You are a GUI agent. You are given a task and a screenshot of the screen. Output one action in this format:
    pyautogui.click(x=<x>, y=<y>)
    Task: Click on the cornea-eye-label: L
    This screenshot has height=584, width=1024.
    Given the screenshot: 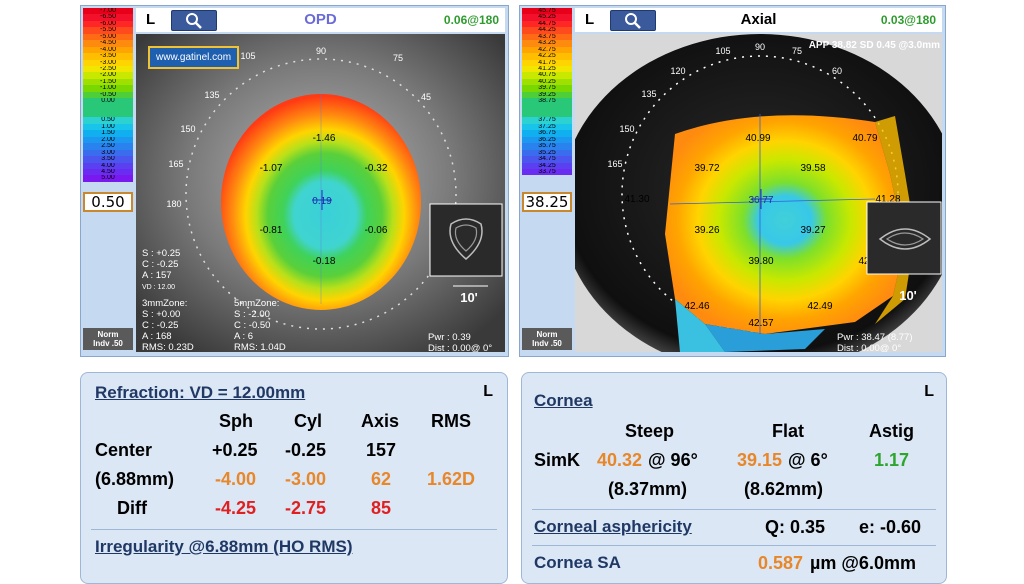 What is the action you would take?
    pyautogui.click(x=929, y=391)
    